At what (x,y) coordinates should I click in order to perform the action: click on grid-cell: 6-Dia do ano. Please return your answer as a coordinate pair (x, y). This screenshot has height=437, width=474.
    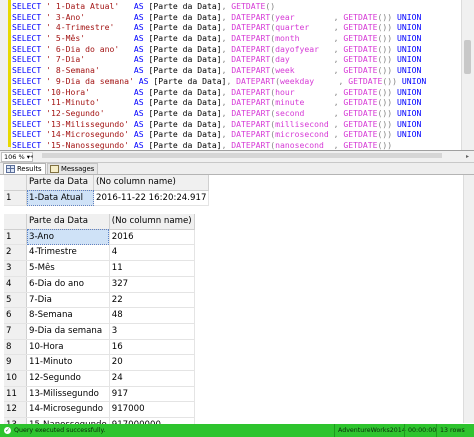
    Looking at the image, I should click on (68, 284).